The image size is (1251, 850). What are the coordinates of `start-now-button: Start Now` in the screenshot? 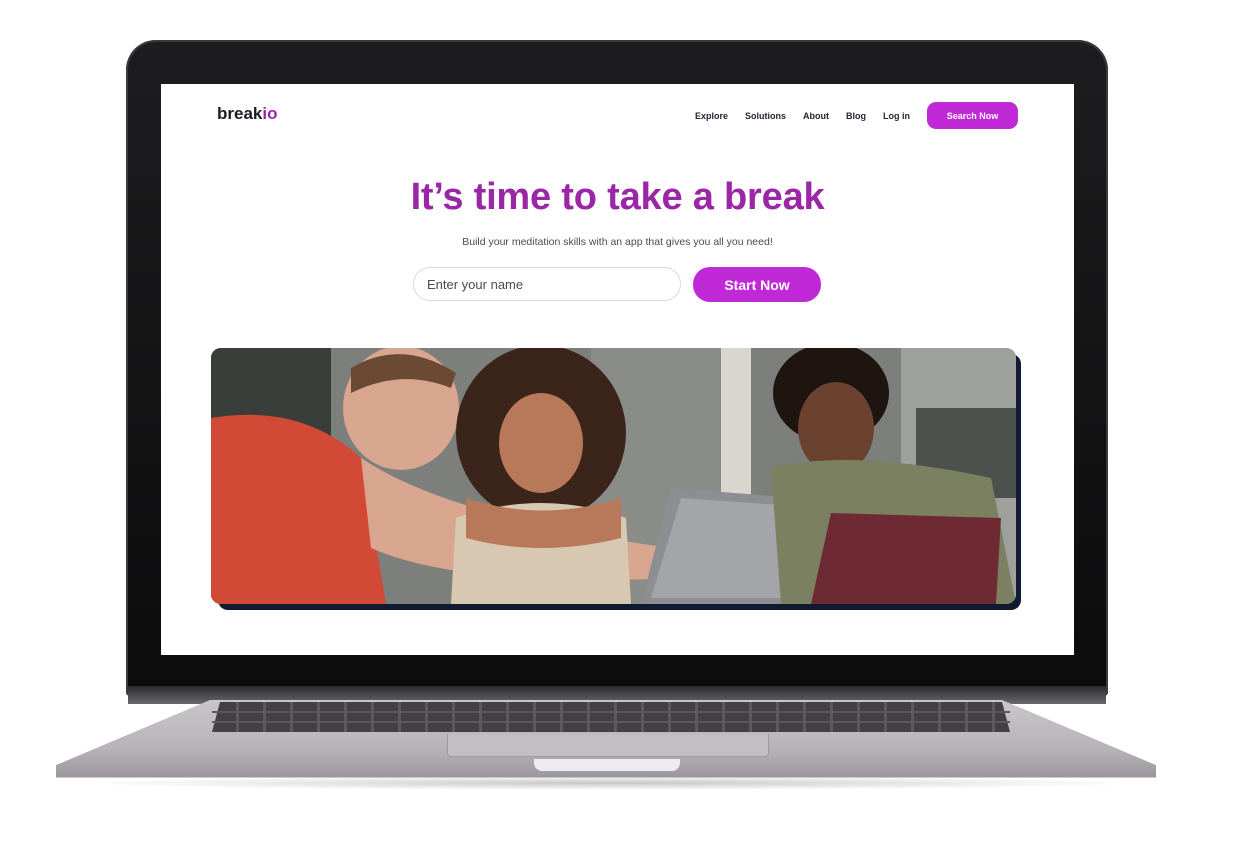 It's located at (757, 284).